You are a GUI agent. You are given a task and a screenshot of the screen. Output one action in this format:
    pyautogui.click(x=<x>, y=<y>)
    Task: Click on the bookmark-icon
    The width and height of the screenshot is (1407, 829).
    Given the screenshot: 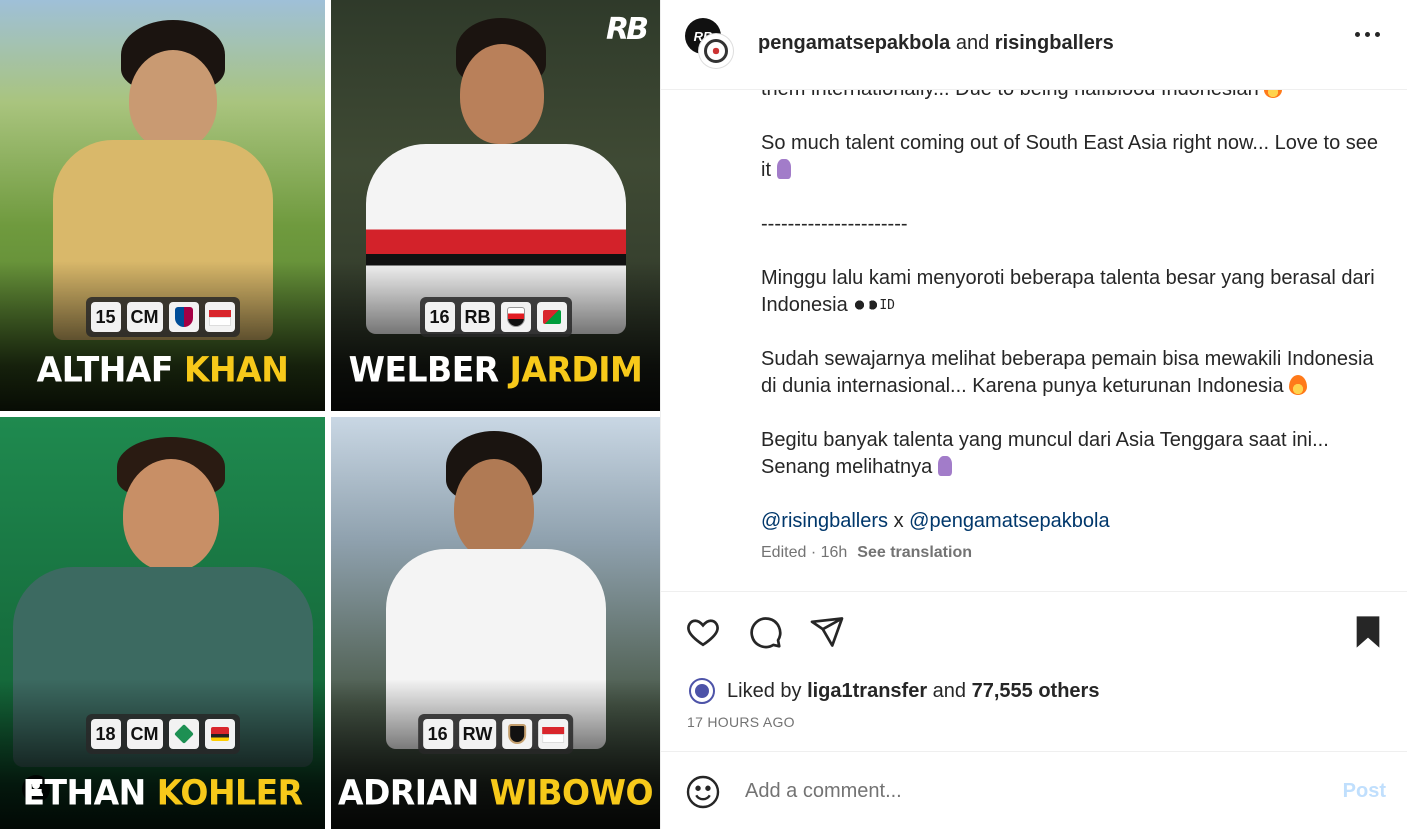 What is the action you would take?
    pyautogui.click(x=1368, y=632)
    